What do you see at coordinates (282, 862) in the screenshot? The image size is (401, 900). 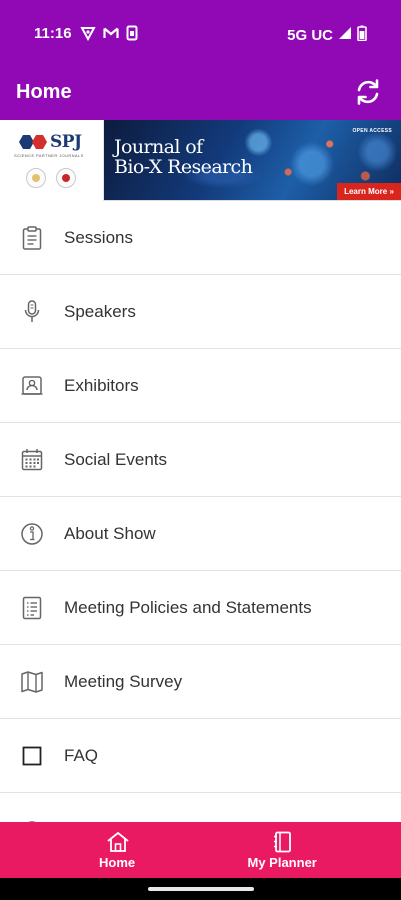 I see `tab-my-planner-label: My Planner` at bounding box center [282, 862].